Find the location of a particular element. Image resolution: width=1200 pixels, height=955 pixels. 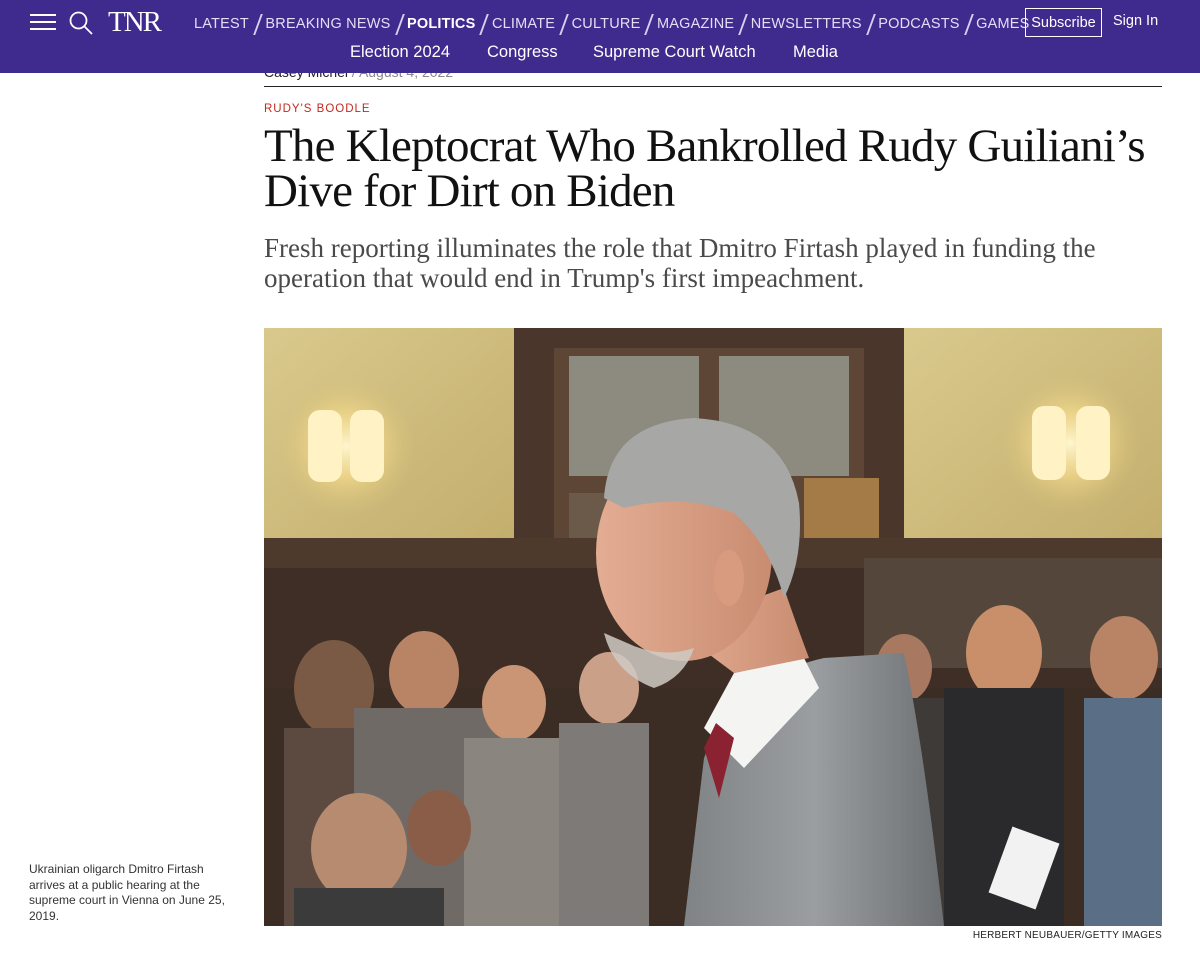

subnav-congress: Congress is located at coordinates (522, 52).